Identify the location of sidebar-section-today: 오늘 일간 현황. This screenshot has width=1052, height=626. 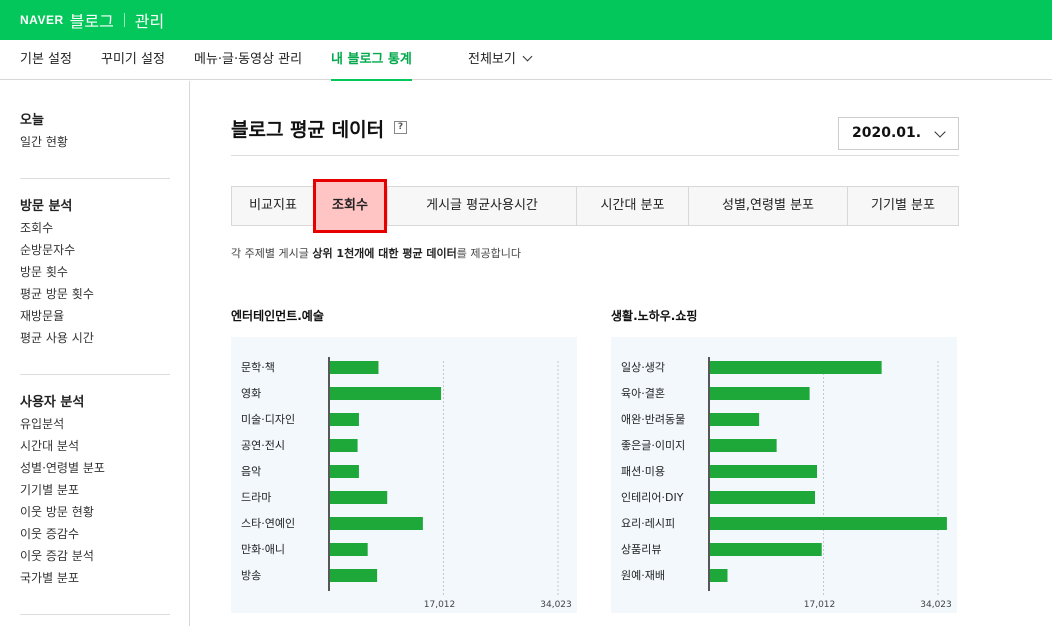
(95, 131).